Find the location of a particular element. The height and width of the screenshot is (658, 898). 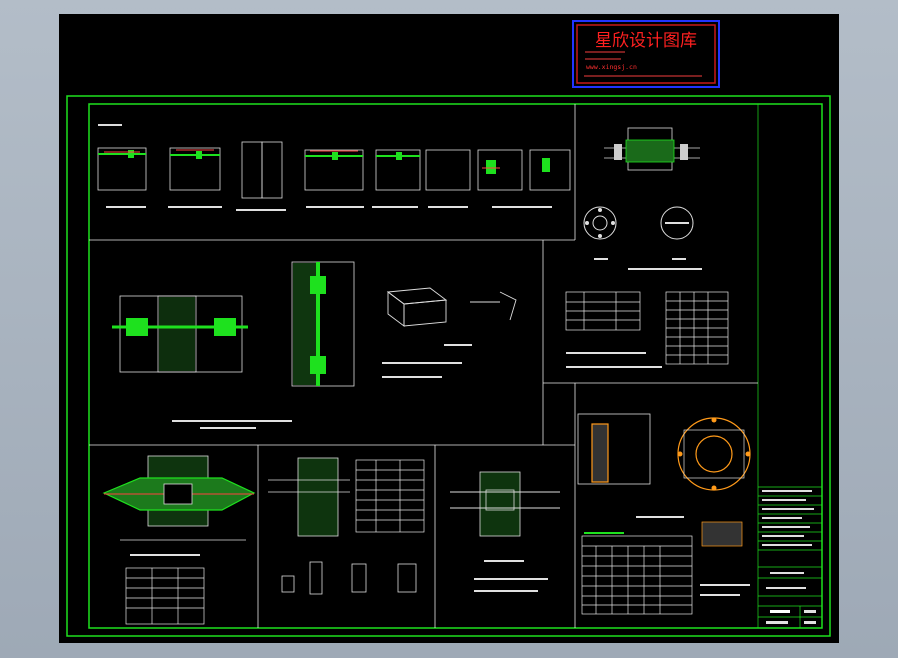

watermark: 星欣设计图库 www.xingsj.cn is located at coordinates (646, 54).